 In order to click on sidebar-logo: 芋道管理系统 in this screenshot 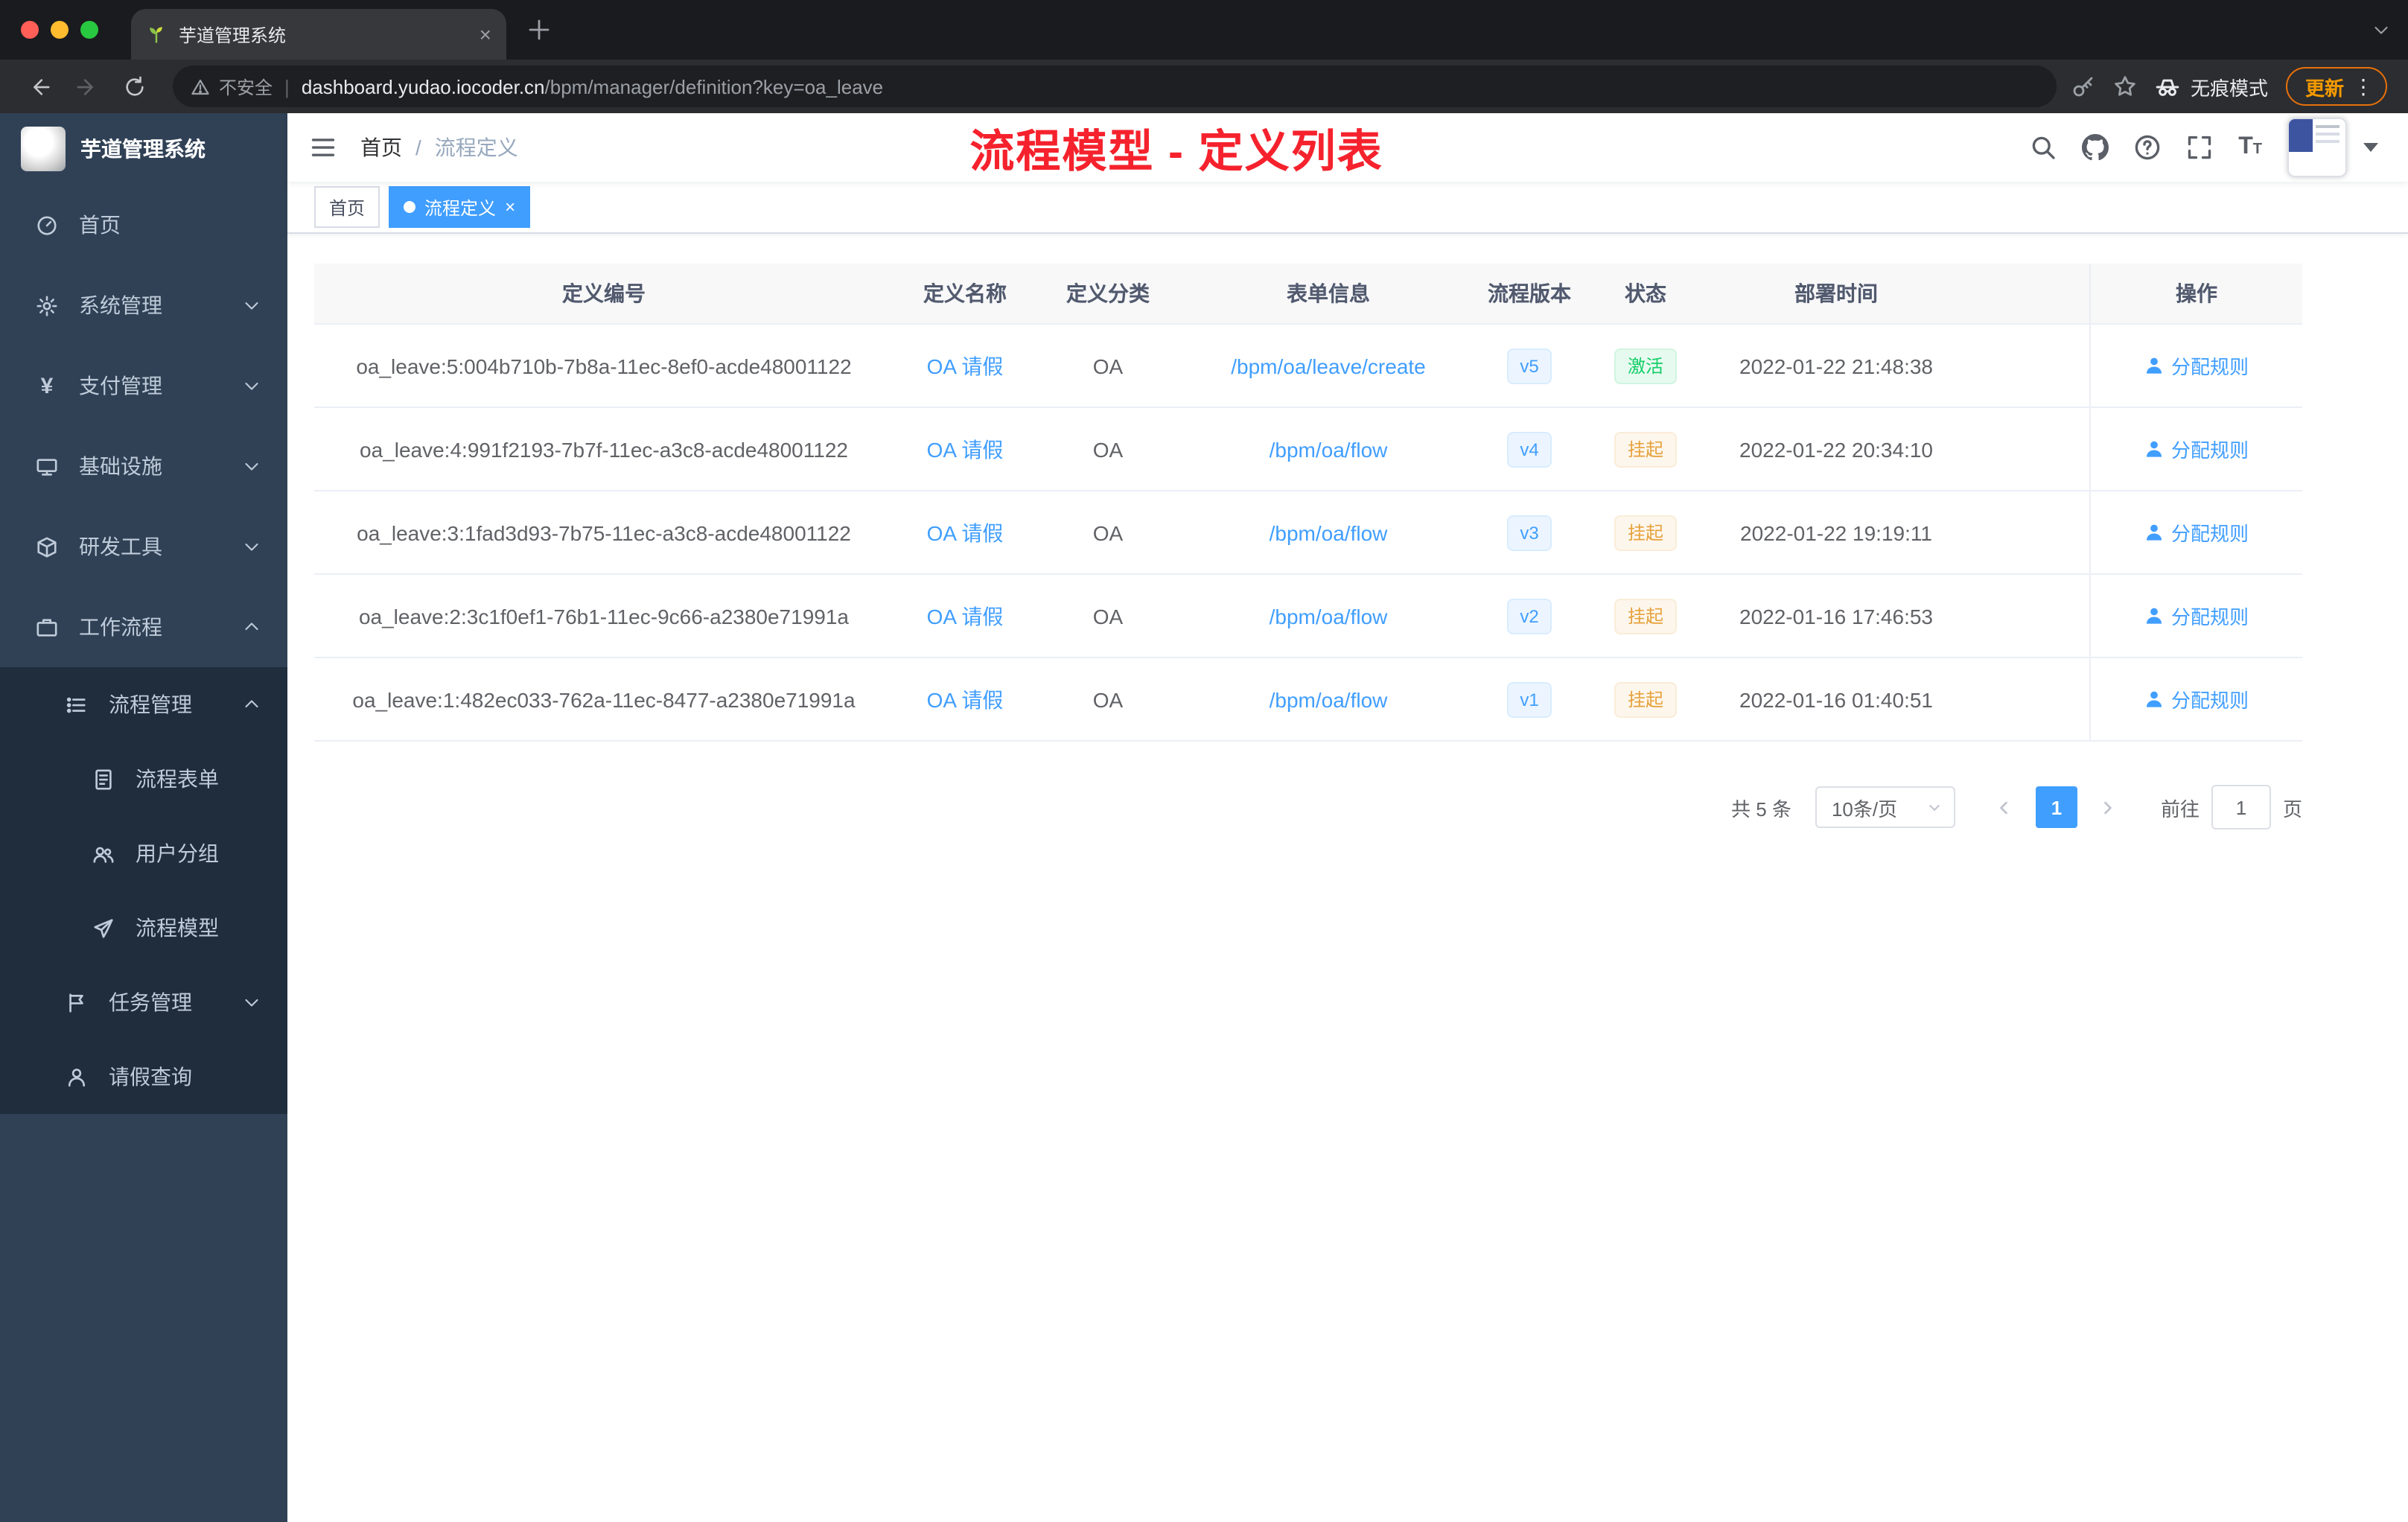, I will do `click(143, 149)`.